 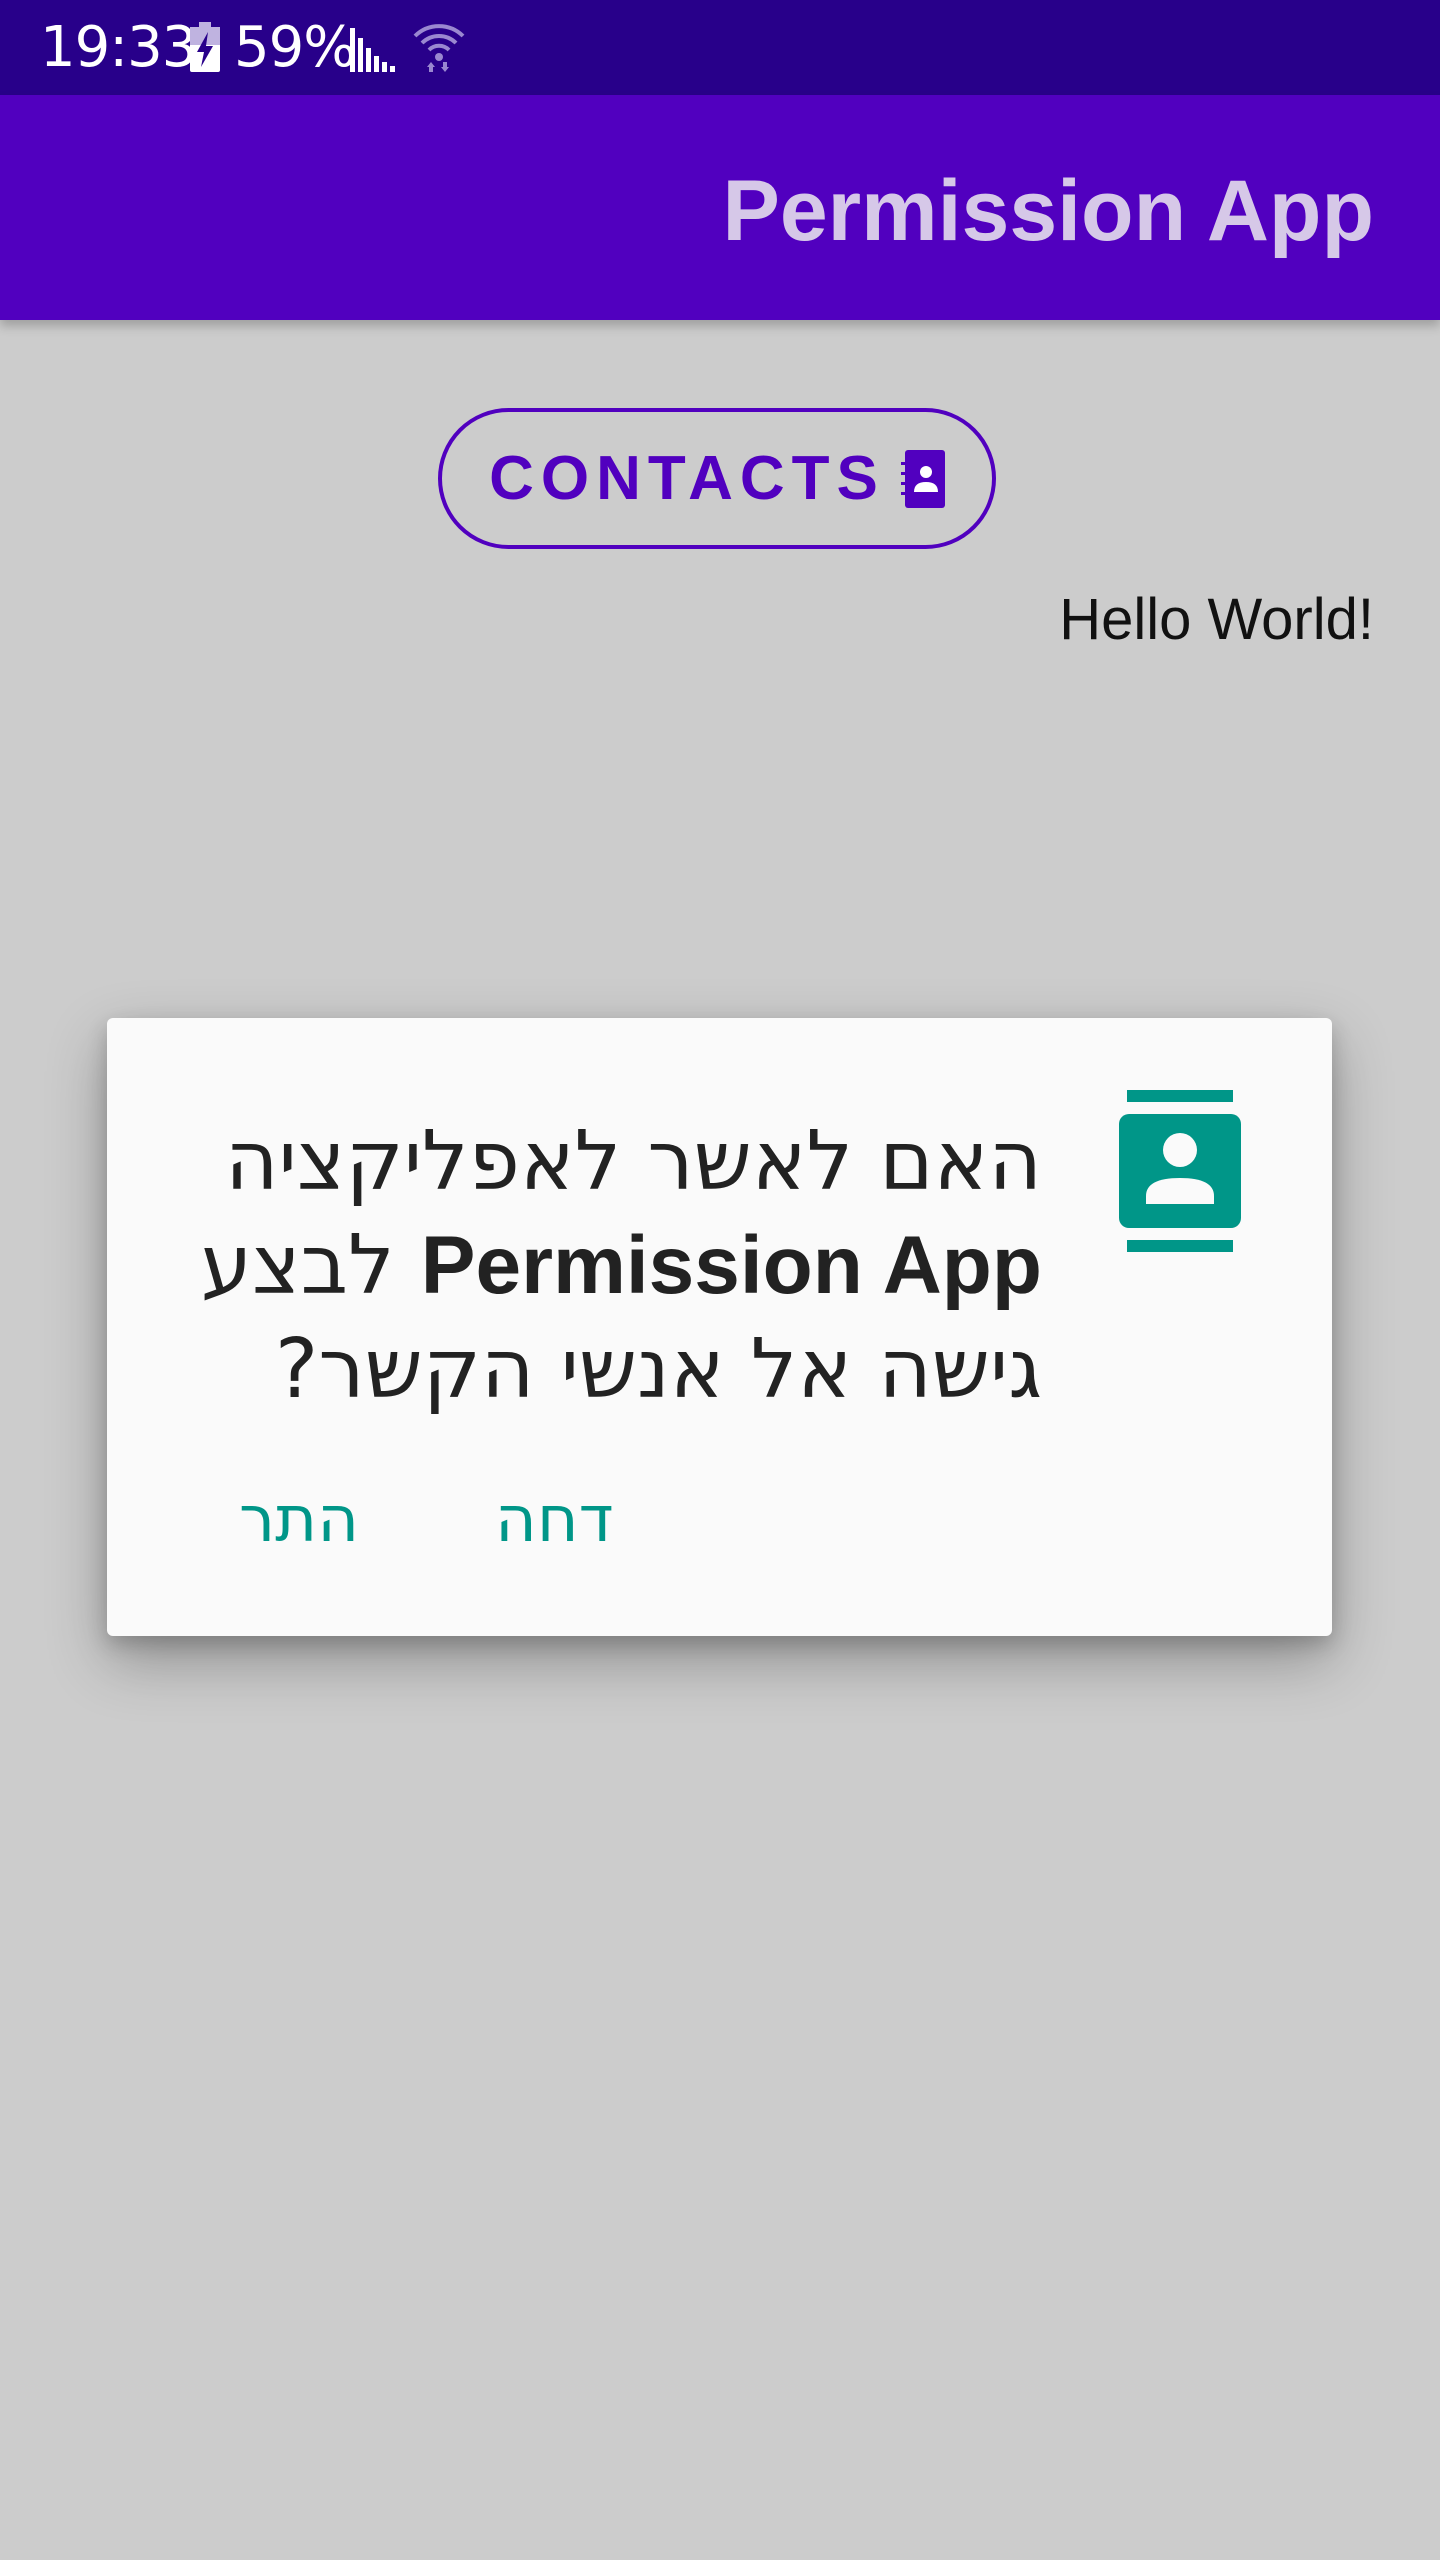 I want to click on dialog-message-prefix: האם לאשר לאפליקציה, so click(x=633, y=1161).